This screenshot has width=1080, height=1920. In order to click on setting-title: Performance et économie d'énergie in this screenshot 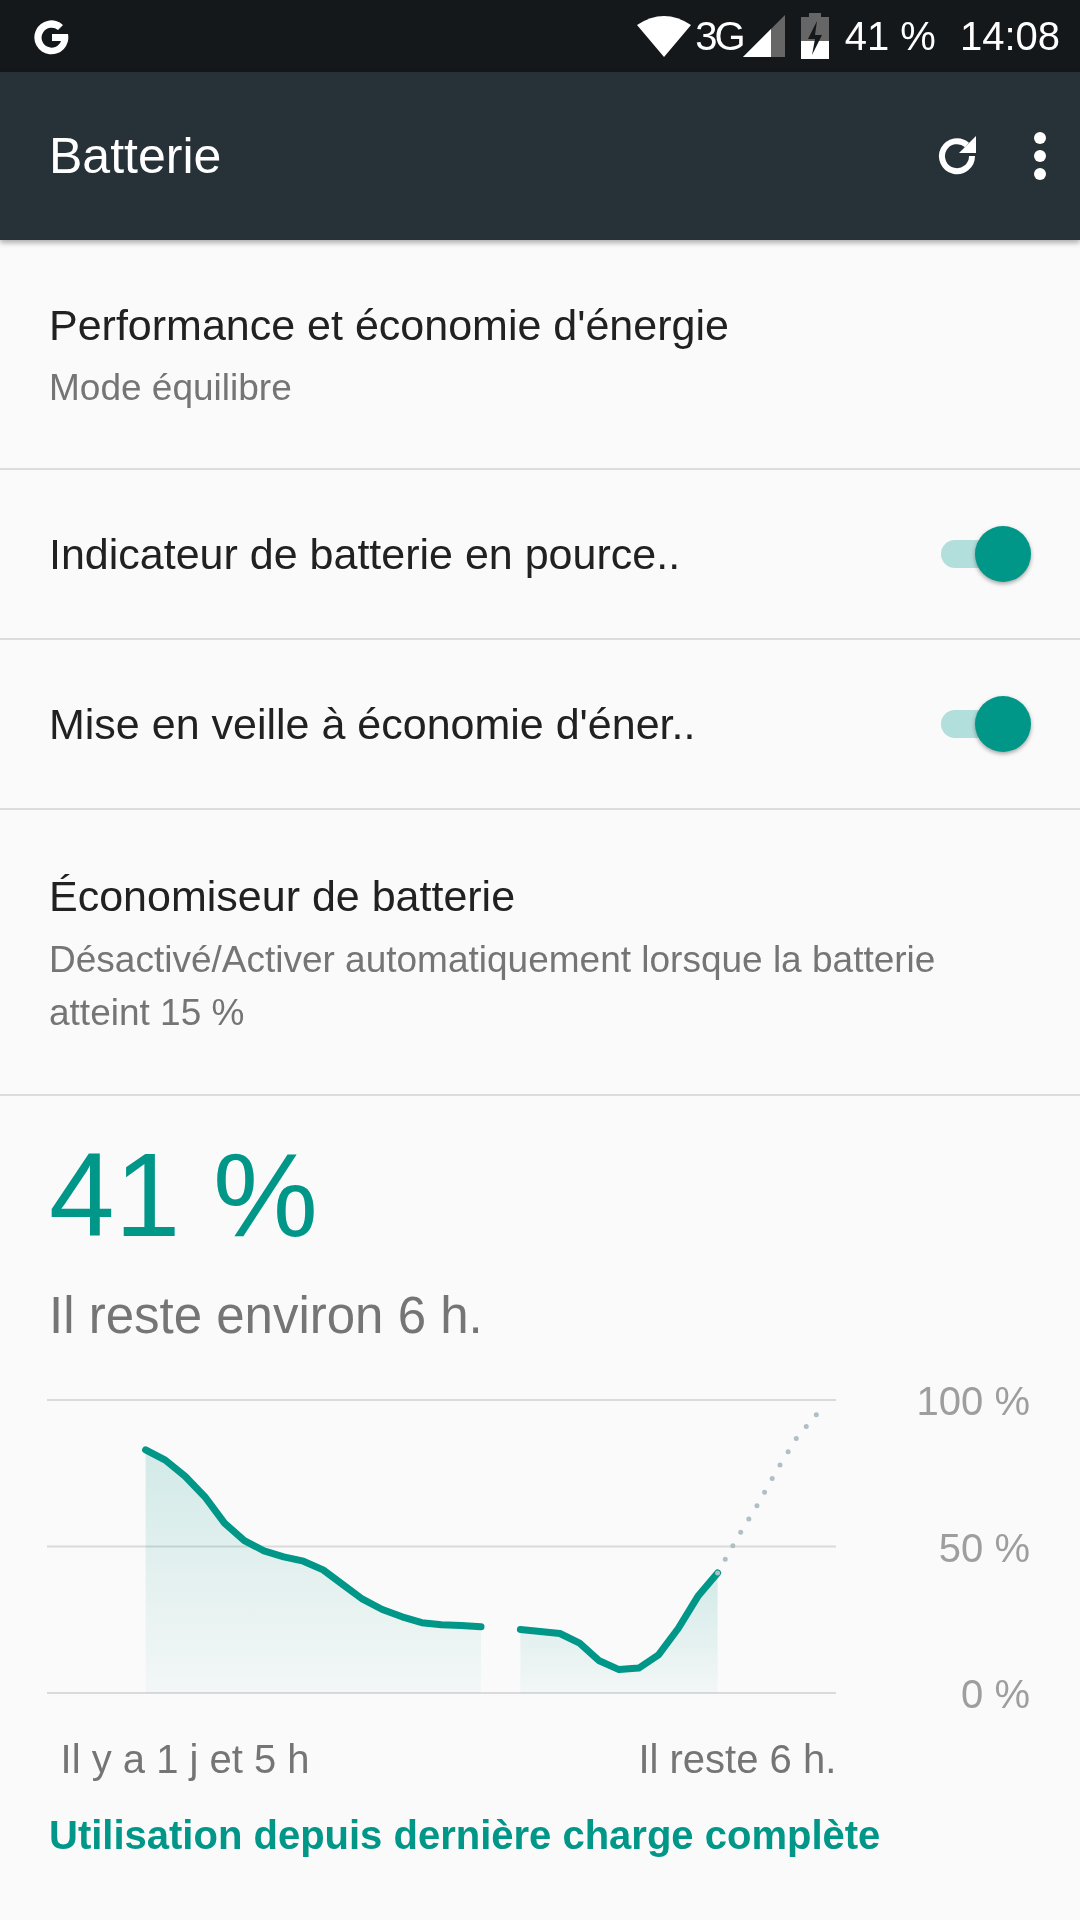, I will do `click(389, 325)`.